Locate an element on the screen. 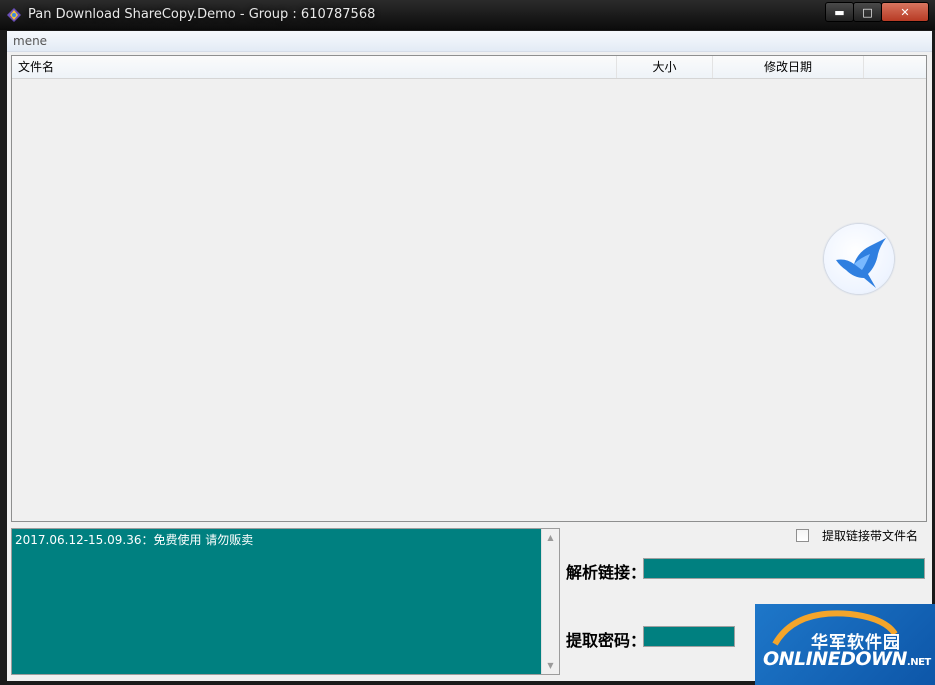 The image size is (935, 685). minimize-button: ▬ is located at coordinates (839, 12).